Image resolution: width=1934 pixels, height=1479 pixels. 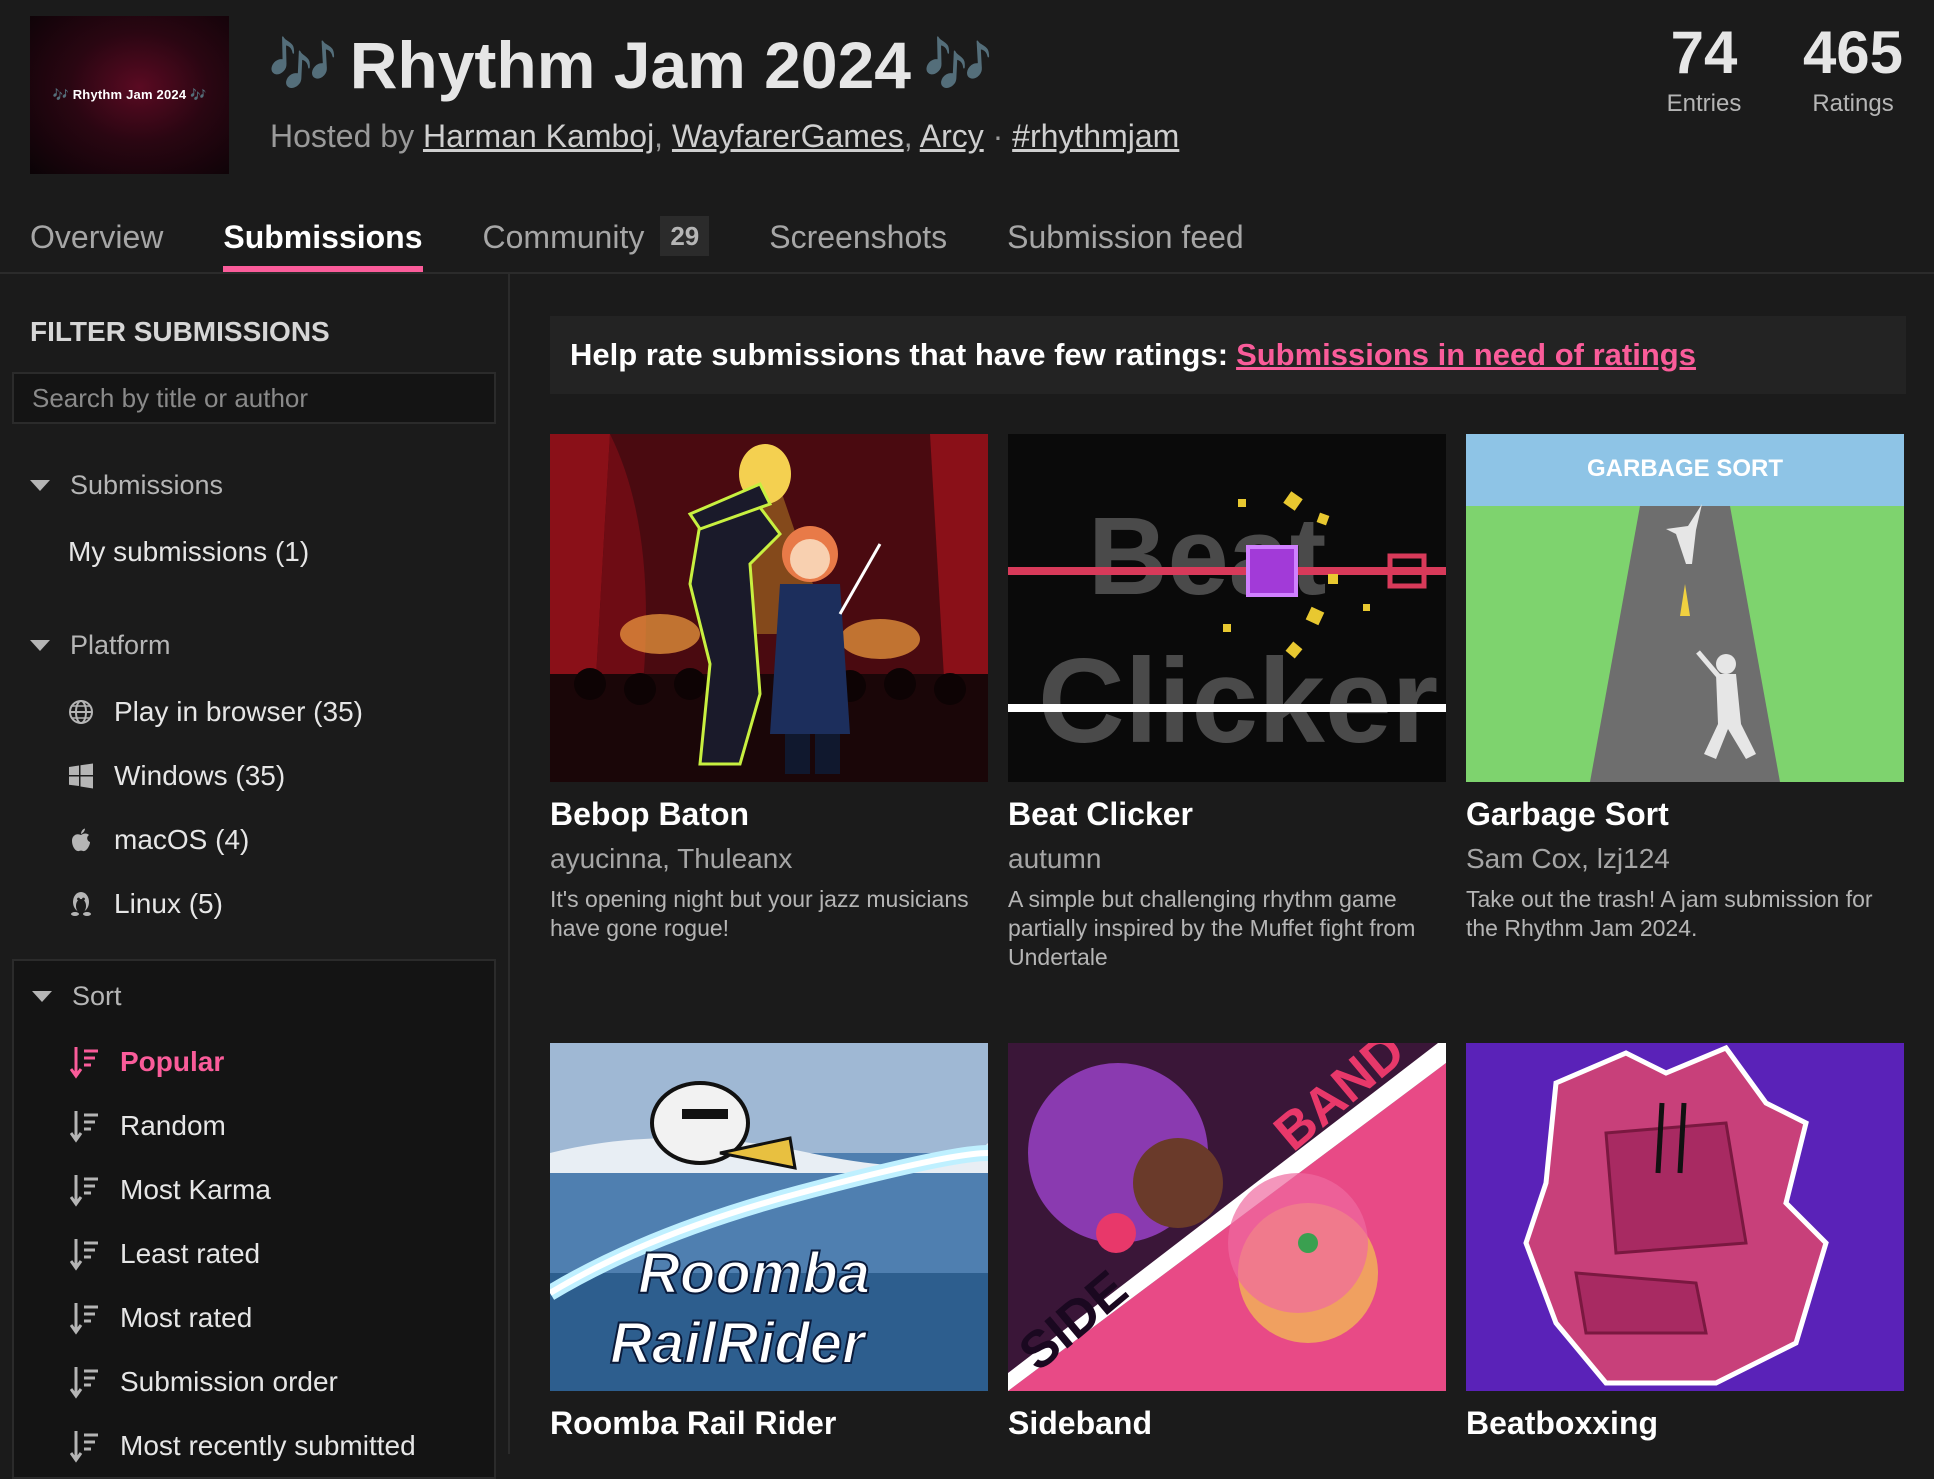 I want to click on linux-icon, so click(x=81, y=904).